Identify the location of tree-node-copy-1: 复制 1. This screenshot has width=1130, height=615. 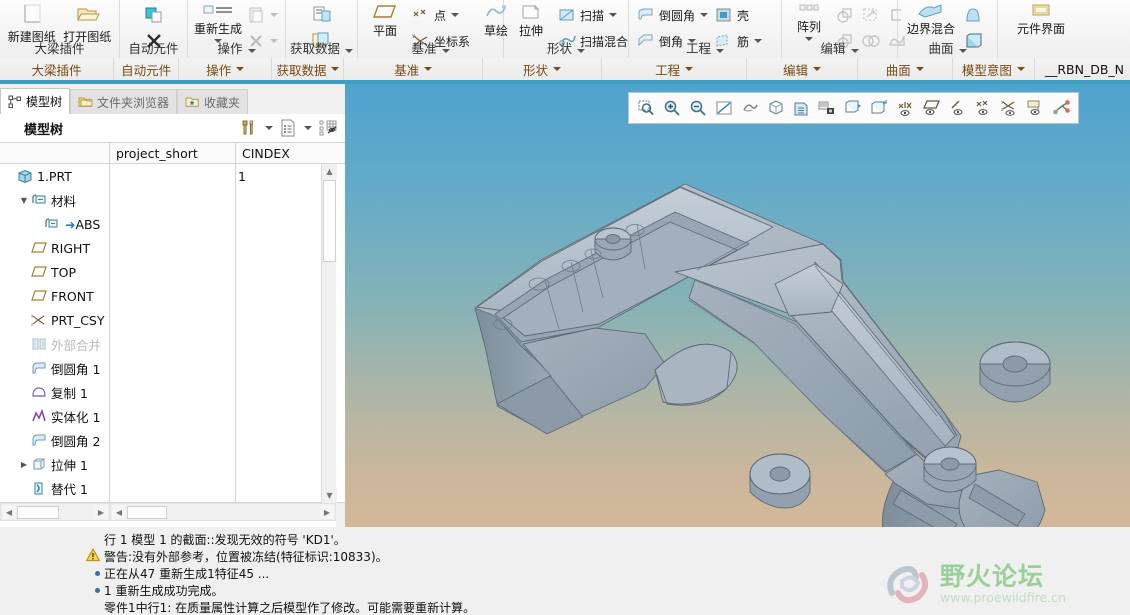
(54, 392).